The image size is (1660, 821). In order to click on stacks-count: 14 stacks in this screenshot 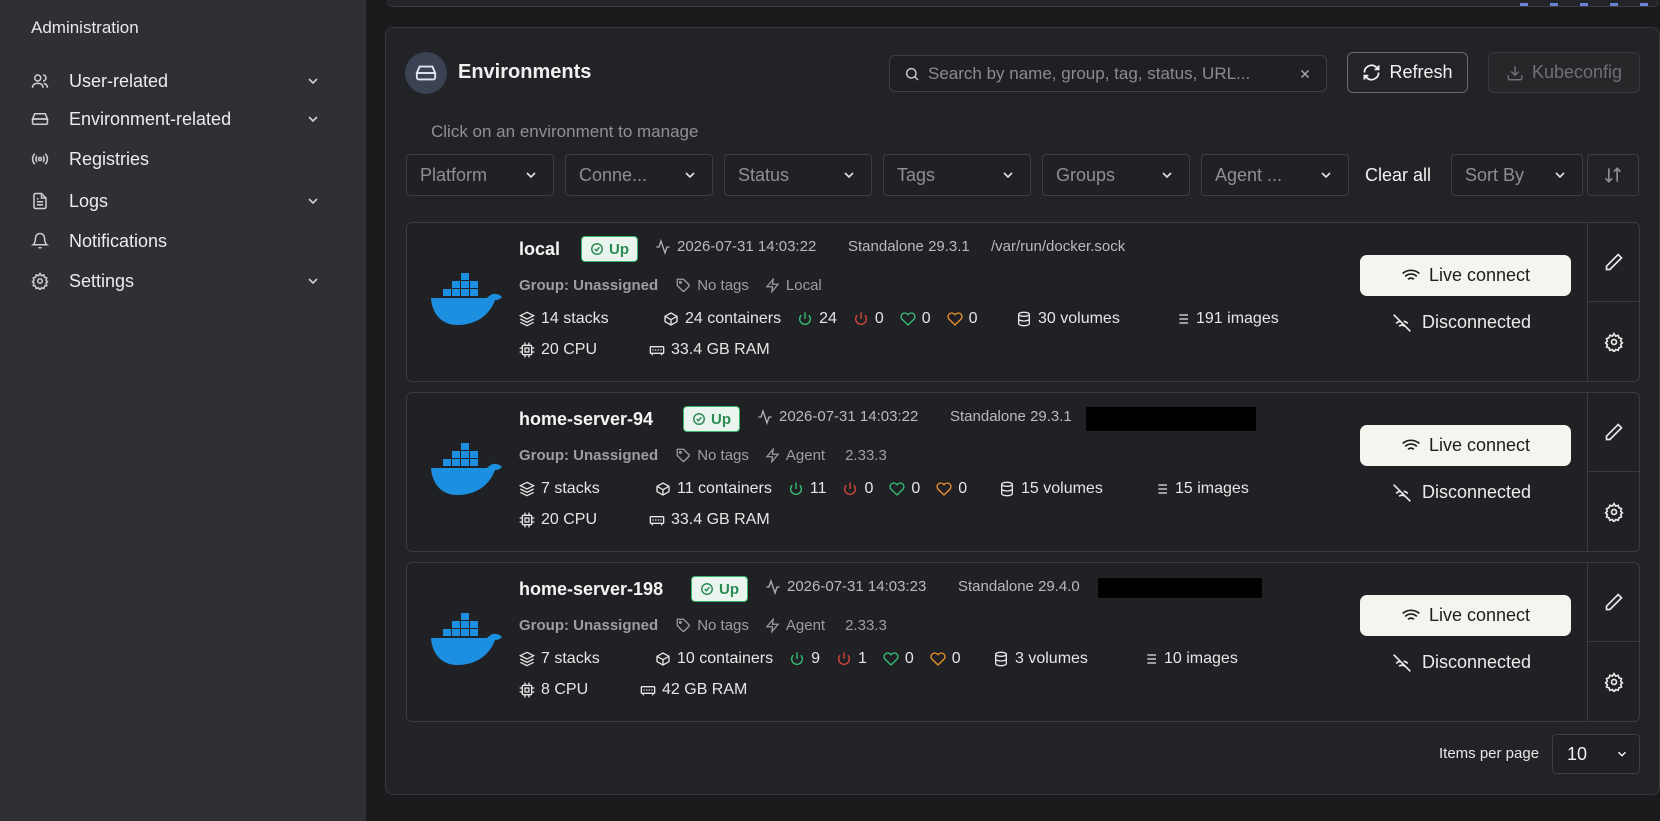, I will do `click(564, 319)`.